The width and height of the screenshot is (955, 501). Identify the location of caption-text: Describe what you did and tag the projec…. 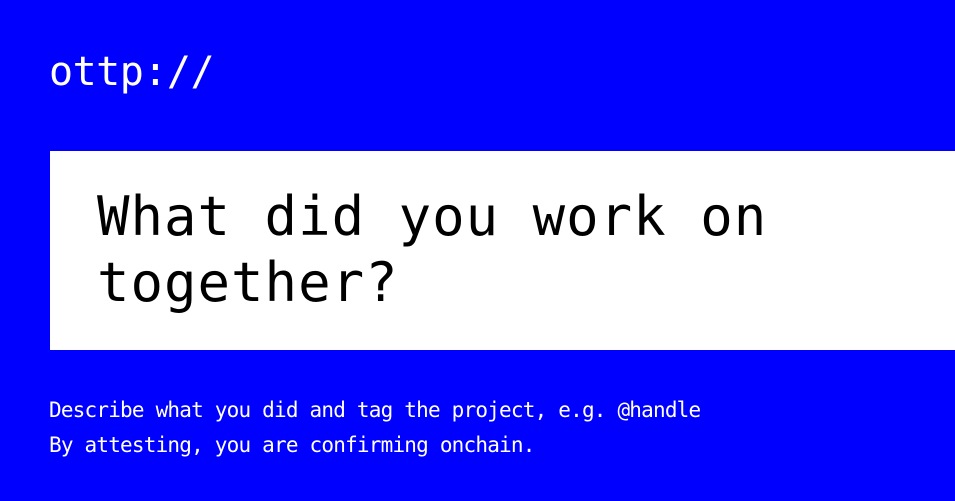
(375, 428).